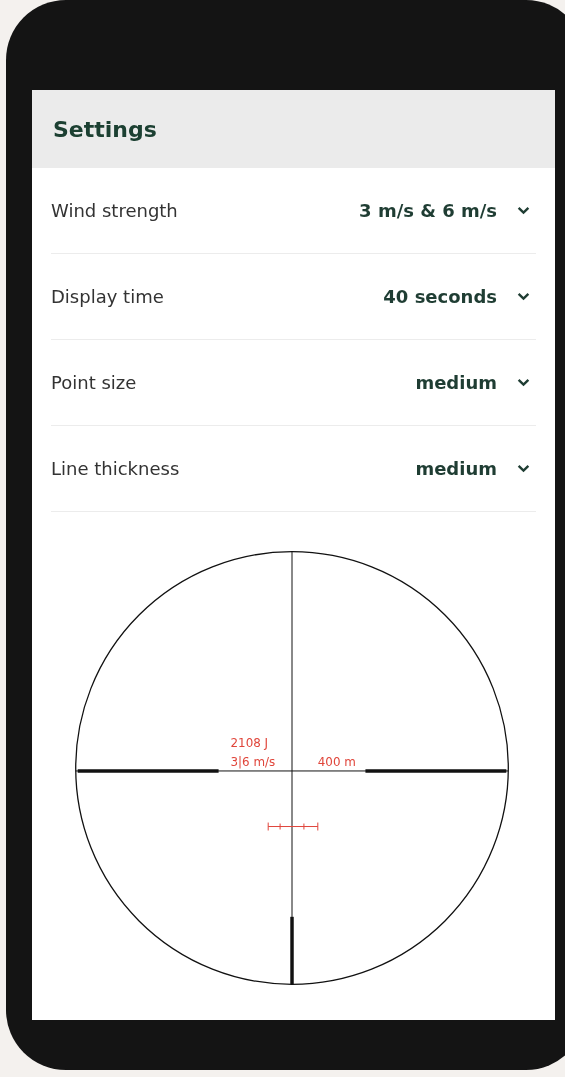 This screenshot has width=565, height=1077. Describe the element at coordinates (105, 129) in the screenshot. I see `screen-title: Settings` at that location.